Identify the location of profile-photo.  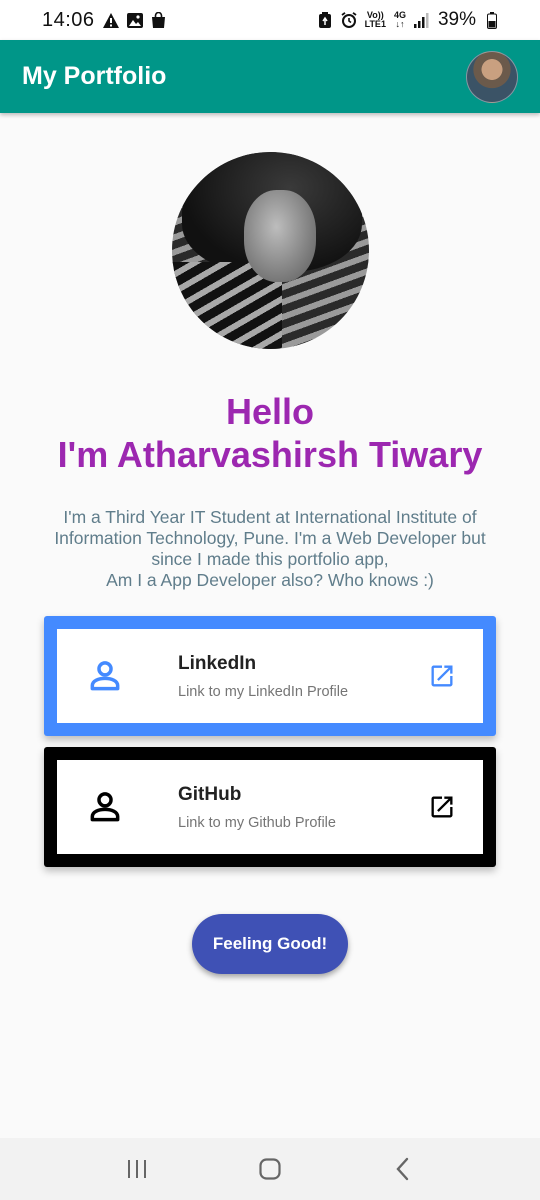
(270, 250).